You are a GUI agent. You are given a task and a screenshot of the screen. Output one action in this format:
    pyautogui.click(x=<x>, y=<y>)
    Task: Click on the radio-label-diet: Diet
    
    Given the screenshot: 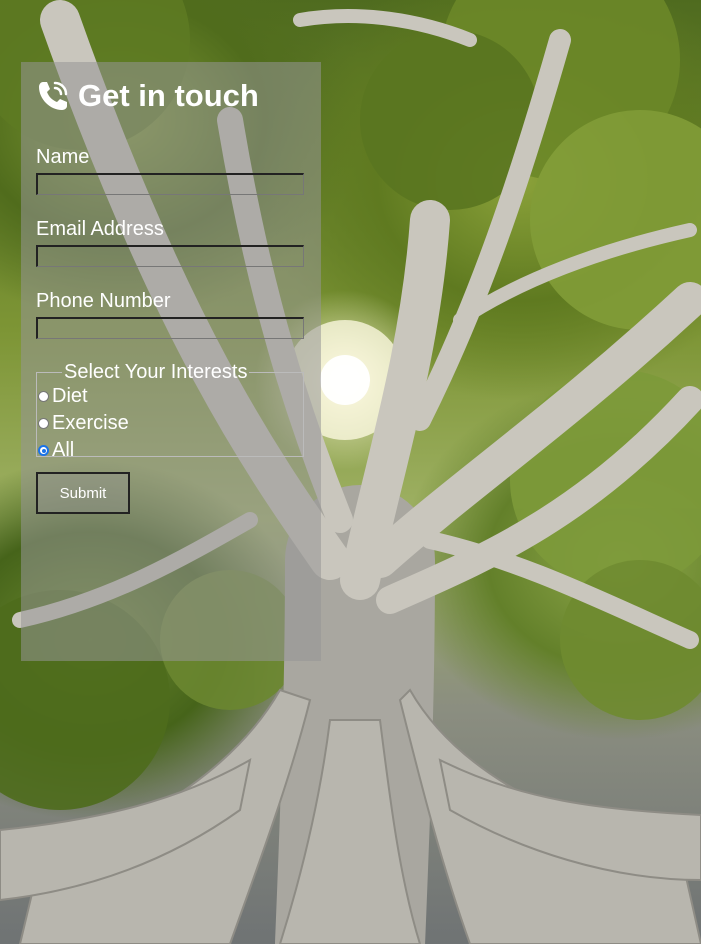 What is the action you would take?
    pyautogui.click(x=70, y=396)
    